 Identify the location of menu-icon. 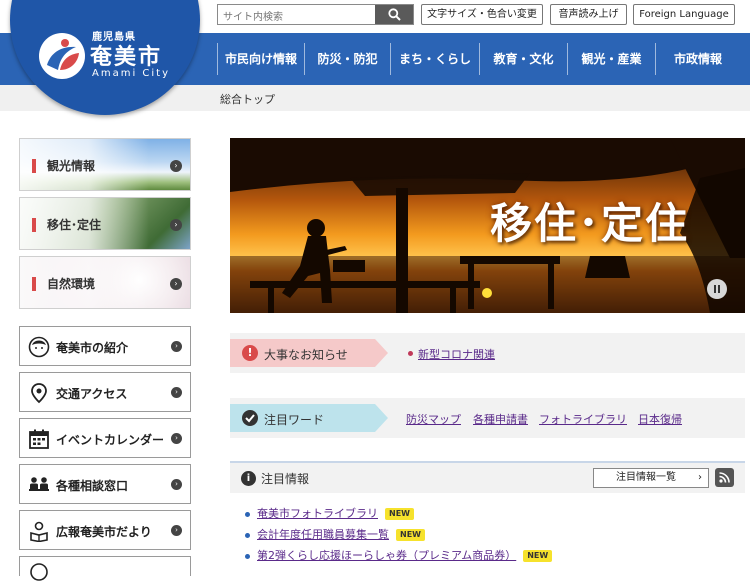
(39, 572).